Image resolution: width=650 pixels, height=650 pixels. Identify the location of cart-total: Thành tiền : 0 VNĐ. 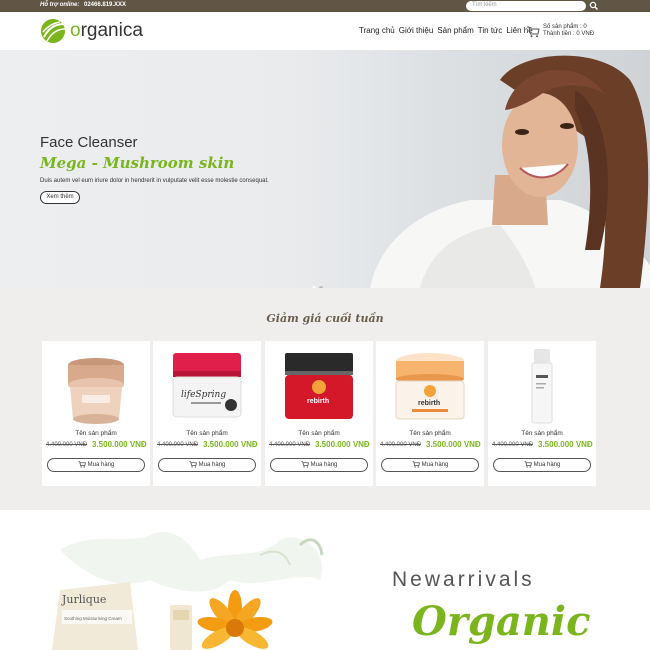
(569, 34).